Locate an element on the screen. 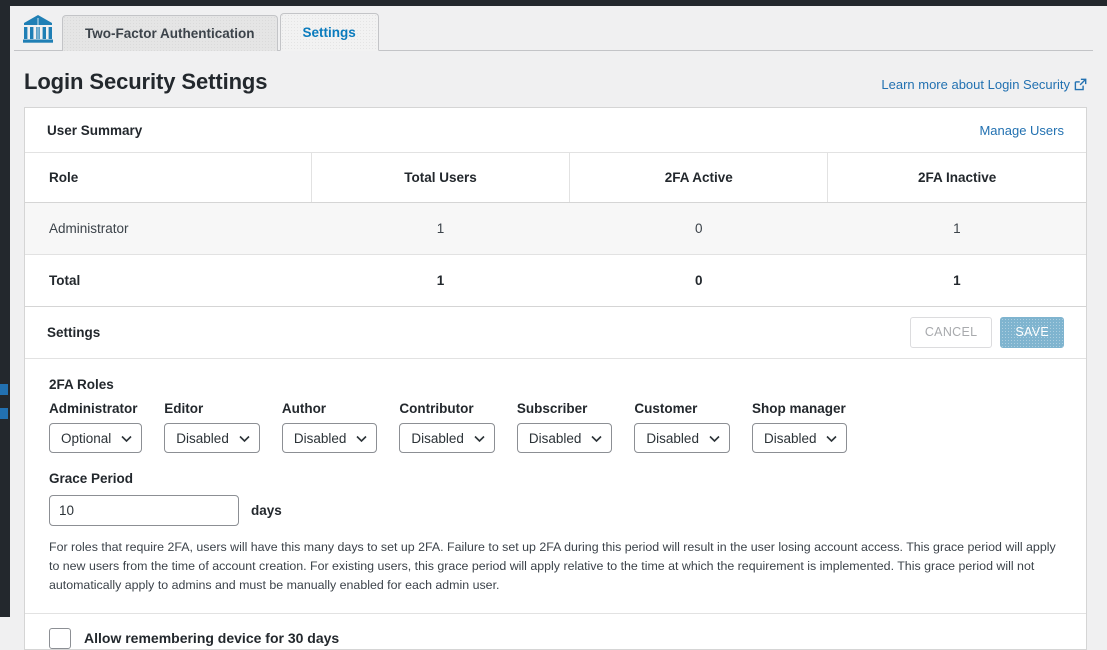 The height and width of the screenshot is (650, 1107). role-select-contributor: Disabled is located at coordinates (447, 438).